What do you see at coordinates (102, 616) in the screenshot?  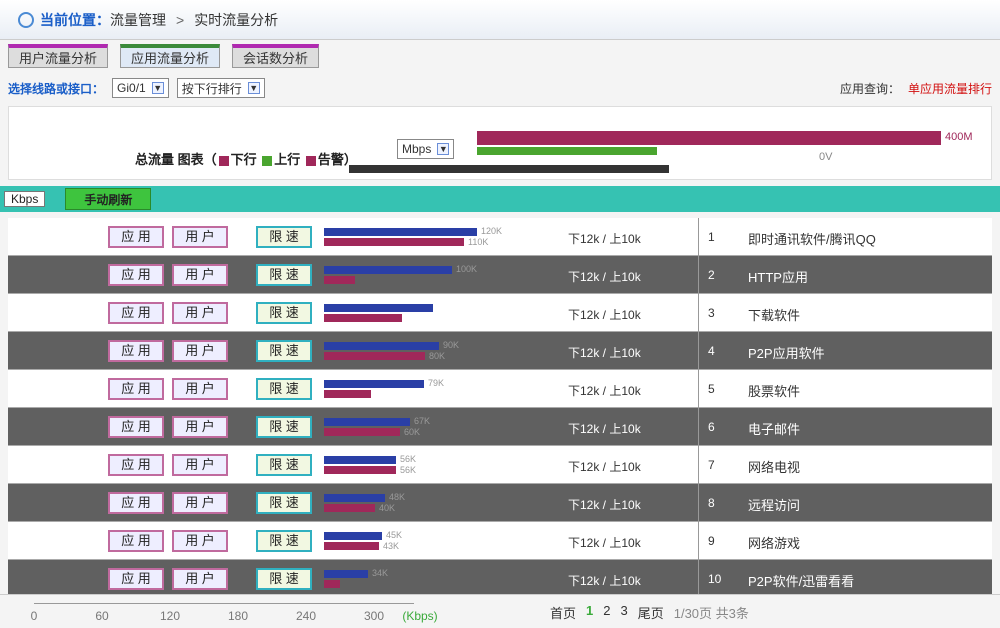 I see `axis-tick-label: 60` at bounding box center [102, 616].